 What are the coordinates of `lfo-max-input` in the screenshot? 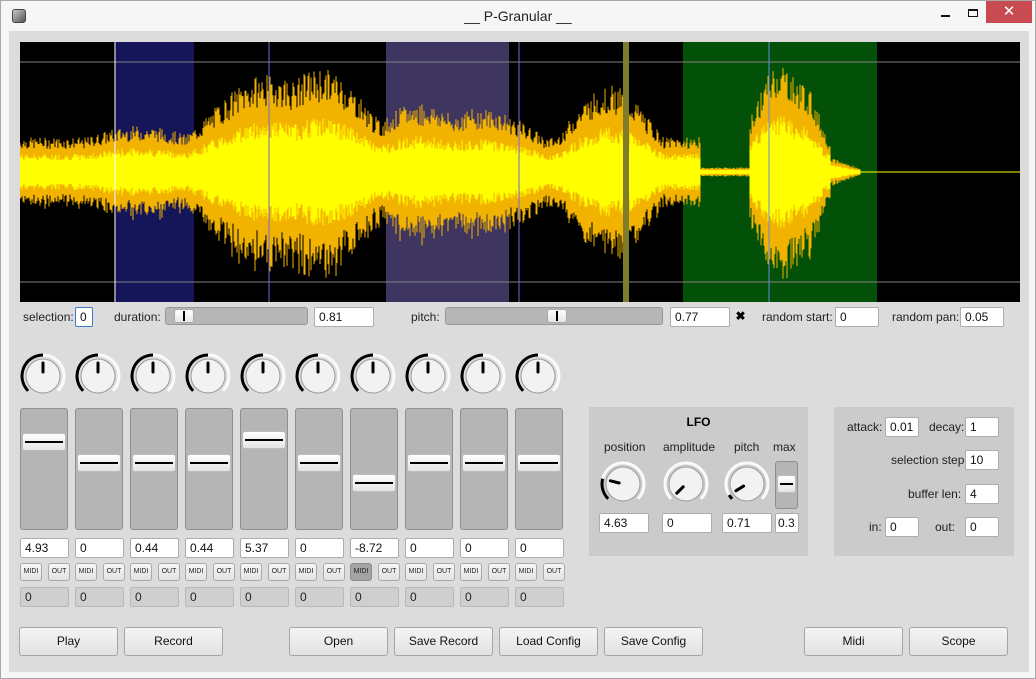 It's located at (787, 523).